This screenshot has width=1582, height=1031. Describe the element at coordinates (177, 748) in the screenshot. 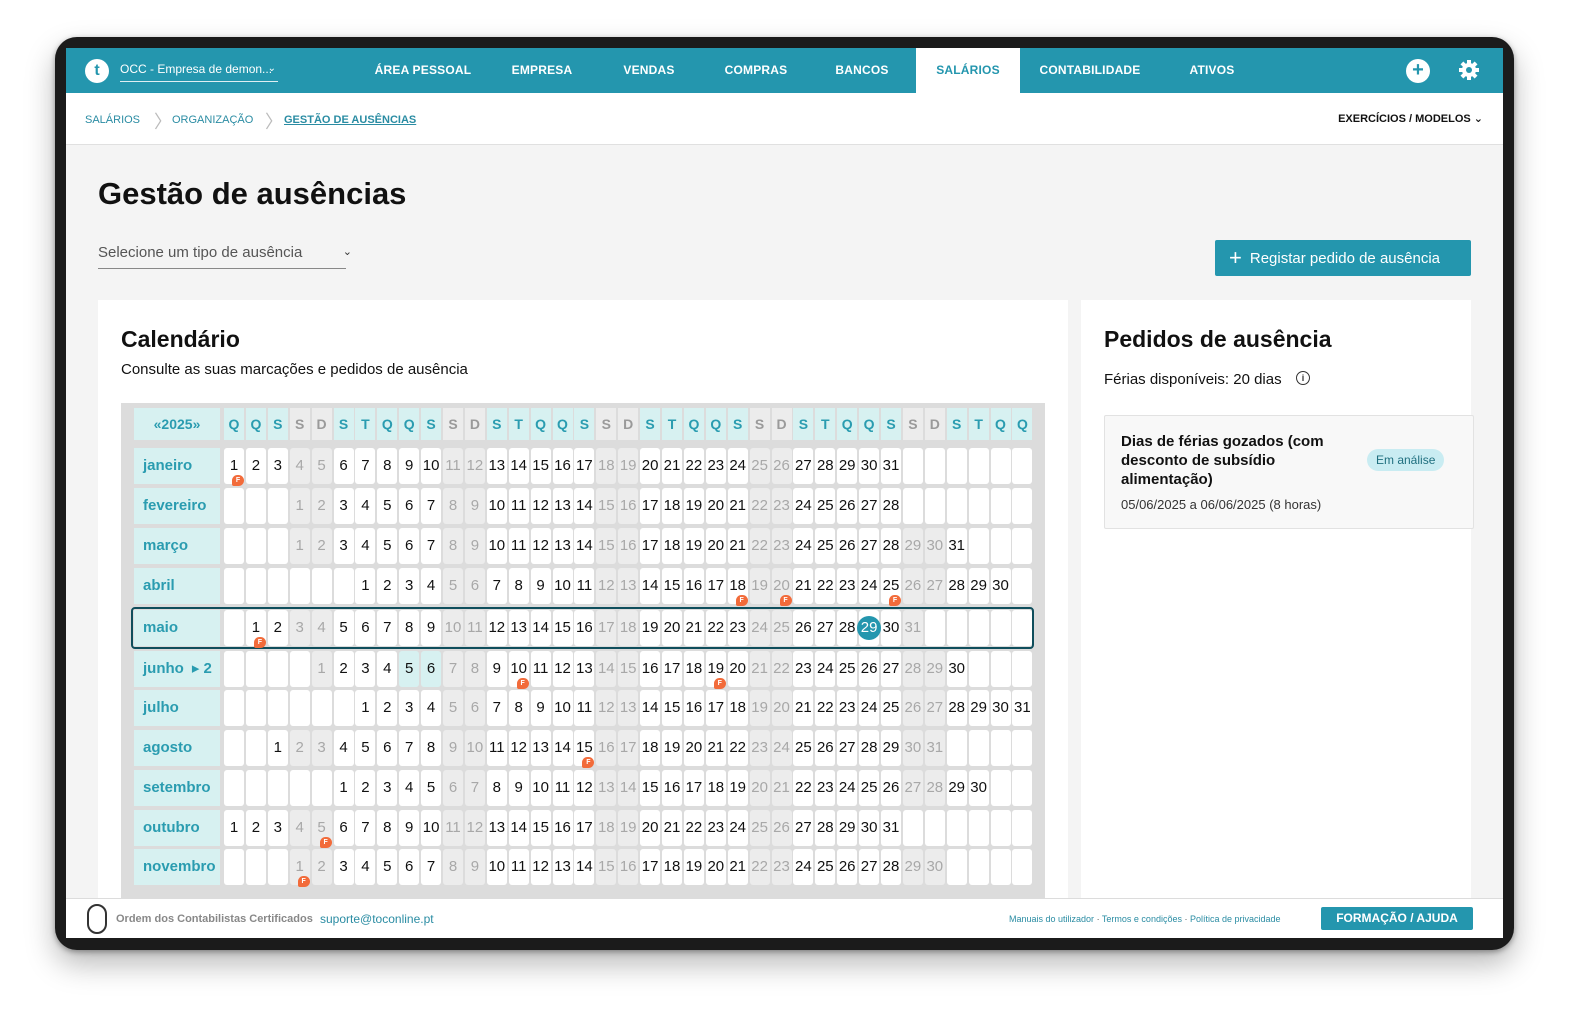

I see `month-label: agosto` at that location.